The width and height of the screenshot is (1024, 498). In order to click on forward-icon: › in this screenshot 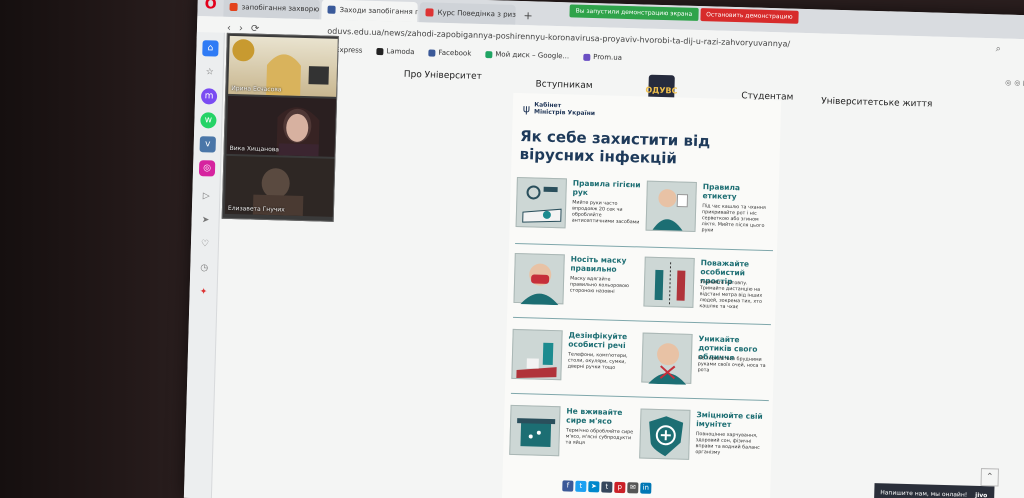, I will do `click(241, 28)`.